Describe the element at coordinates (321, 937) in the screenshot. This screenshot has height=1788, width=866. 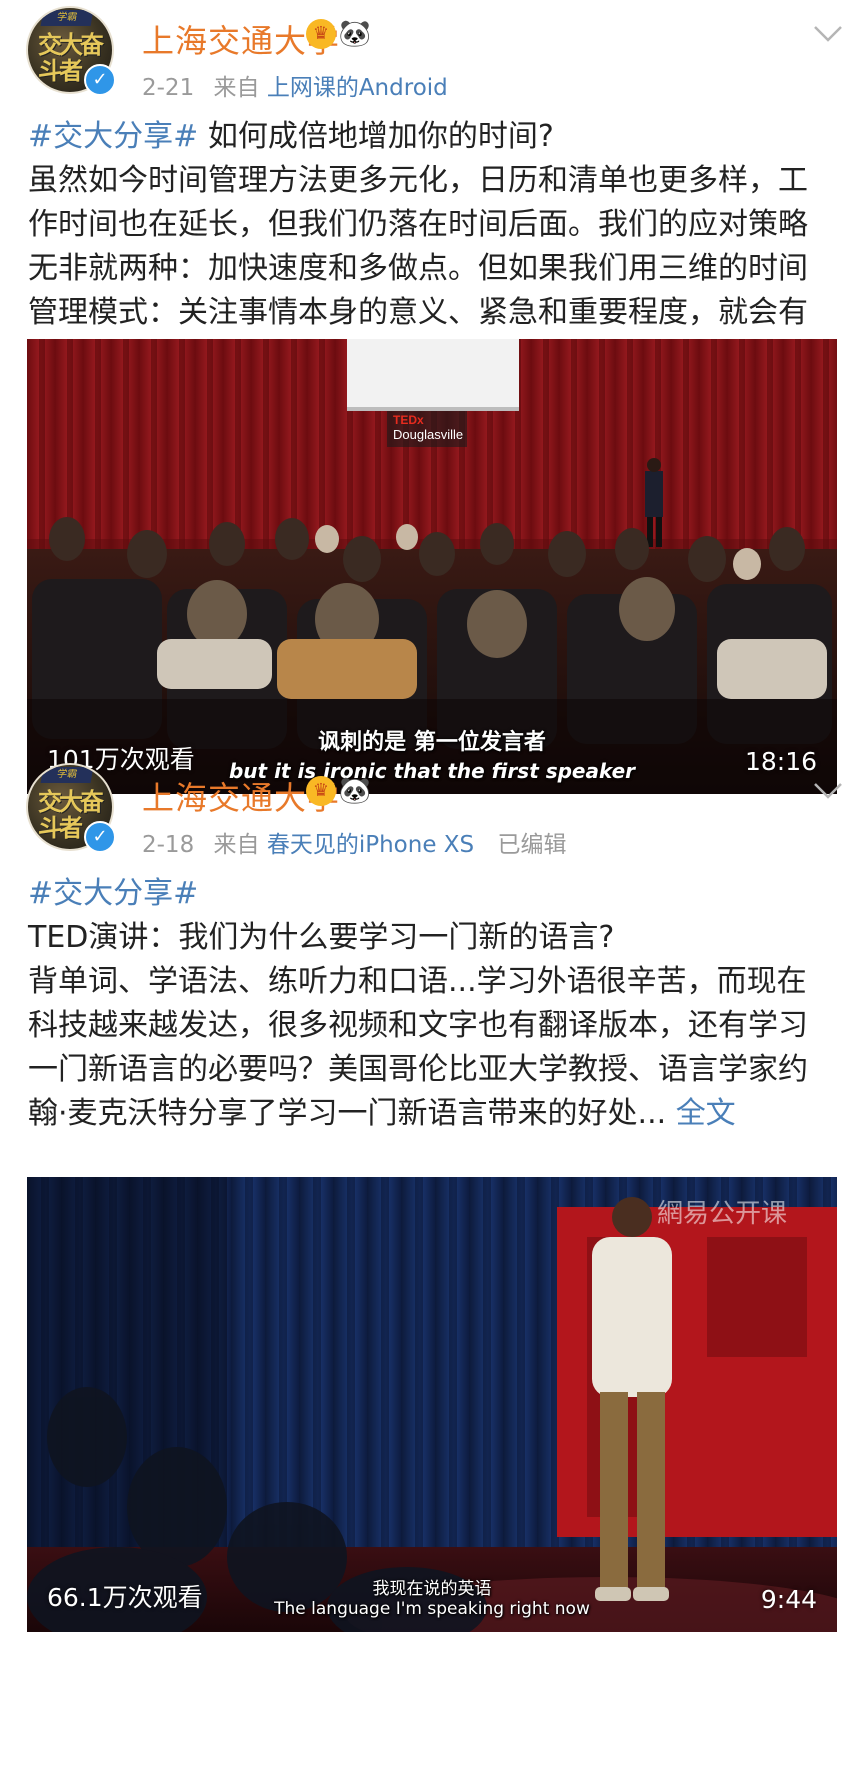
I see `post-title: TED演讲：我们为什么要学习一门新的语言?` at that location.